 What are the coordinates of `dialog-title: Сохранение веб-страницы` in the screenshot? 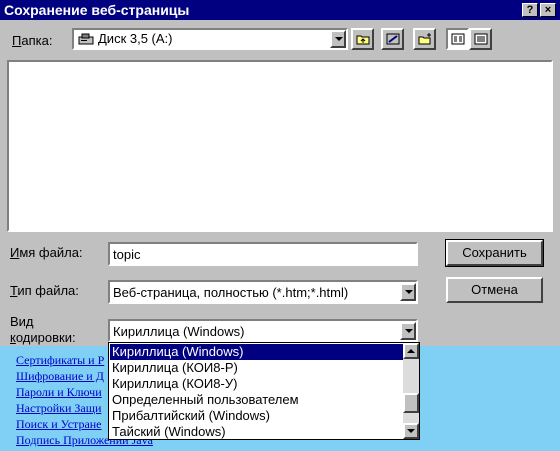 It's located at (97, 10).